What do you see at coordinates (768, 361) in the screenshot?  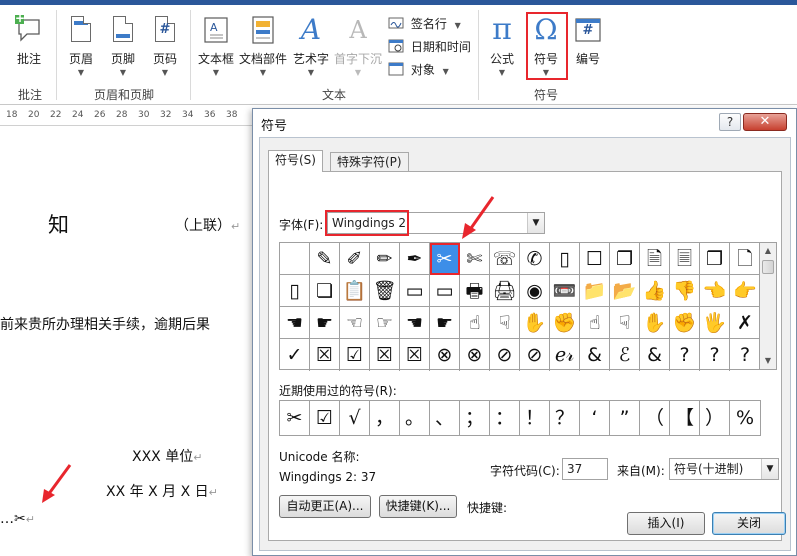 I see `scroll-down-icon: ▼` at bounding box center [768, 361].